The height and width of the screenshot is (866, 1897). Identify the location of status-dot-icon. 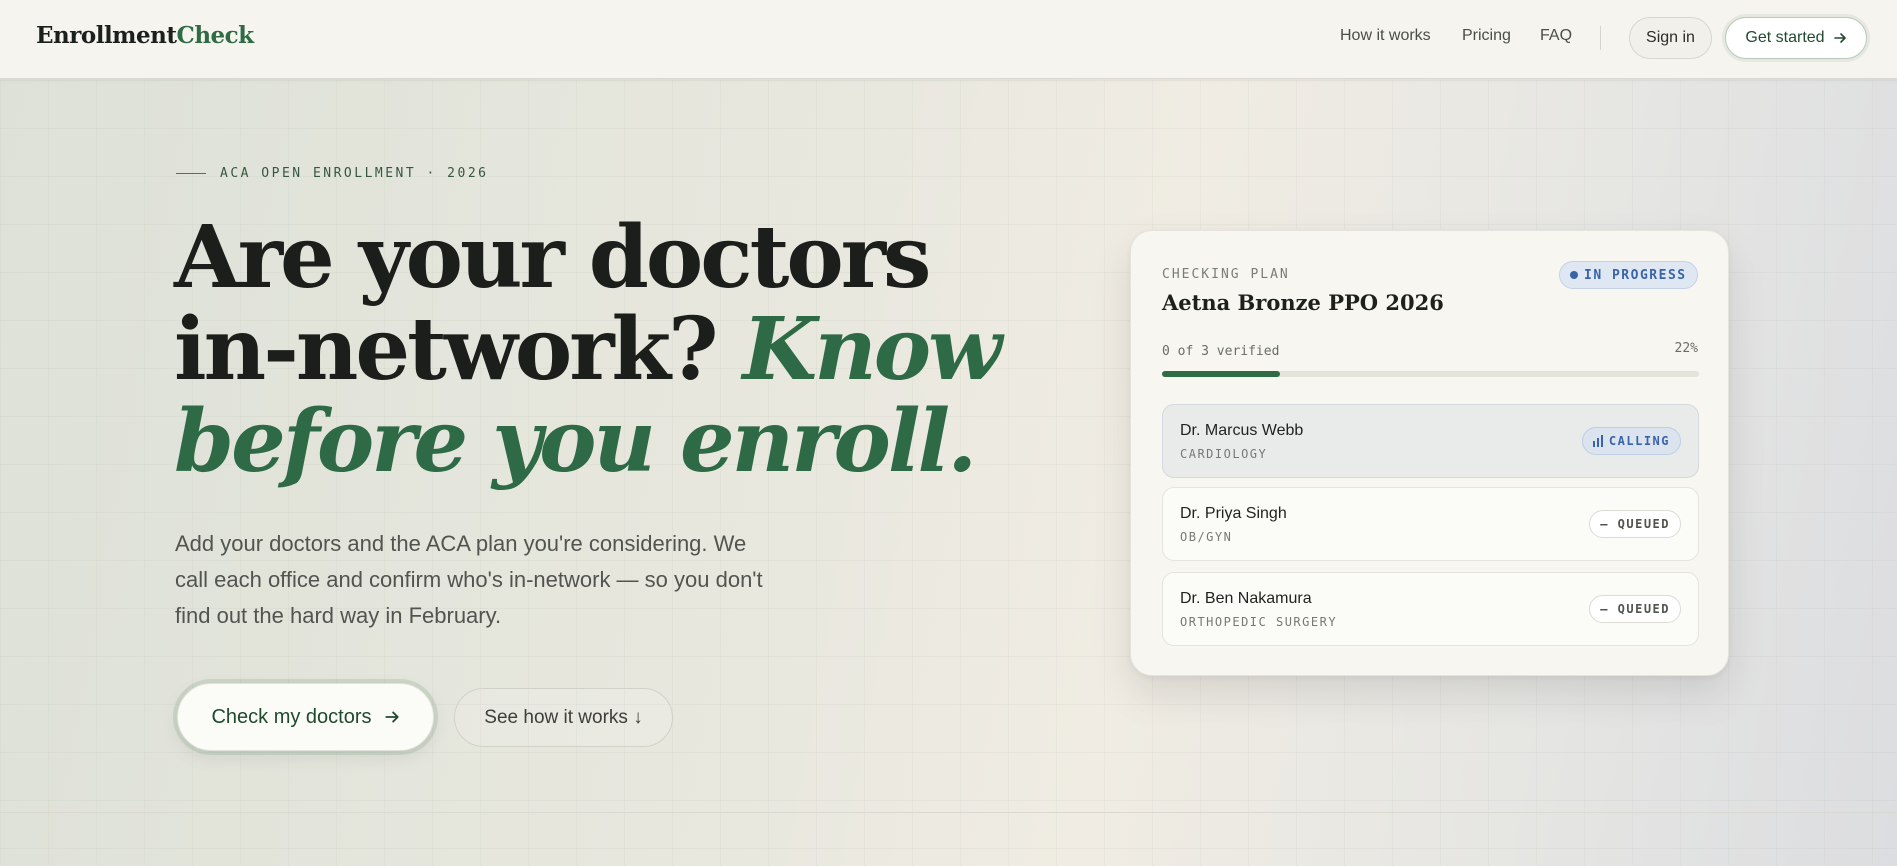
(1574, 275).